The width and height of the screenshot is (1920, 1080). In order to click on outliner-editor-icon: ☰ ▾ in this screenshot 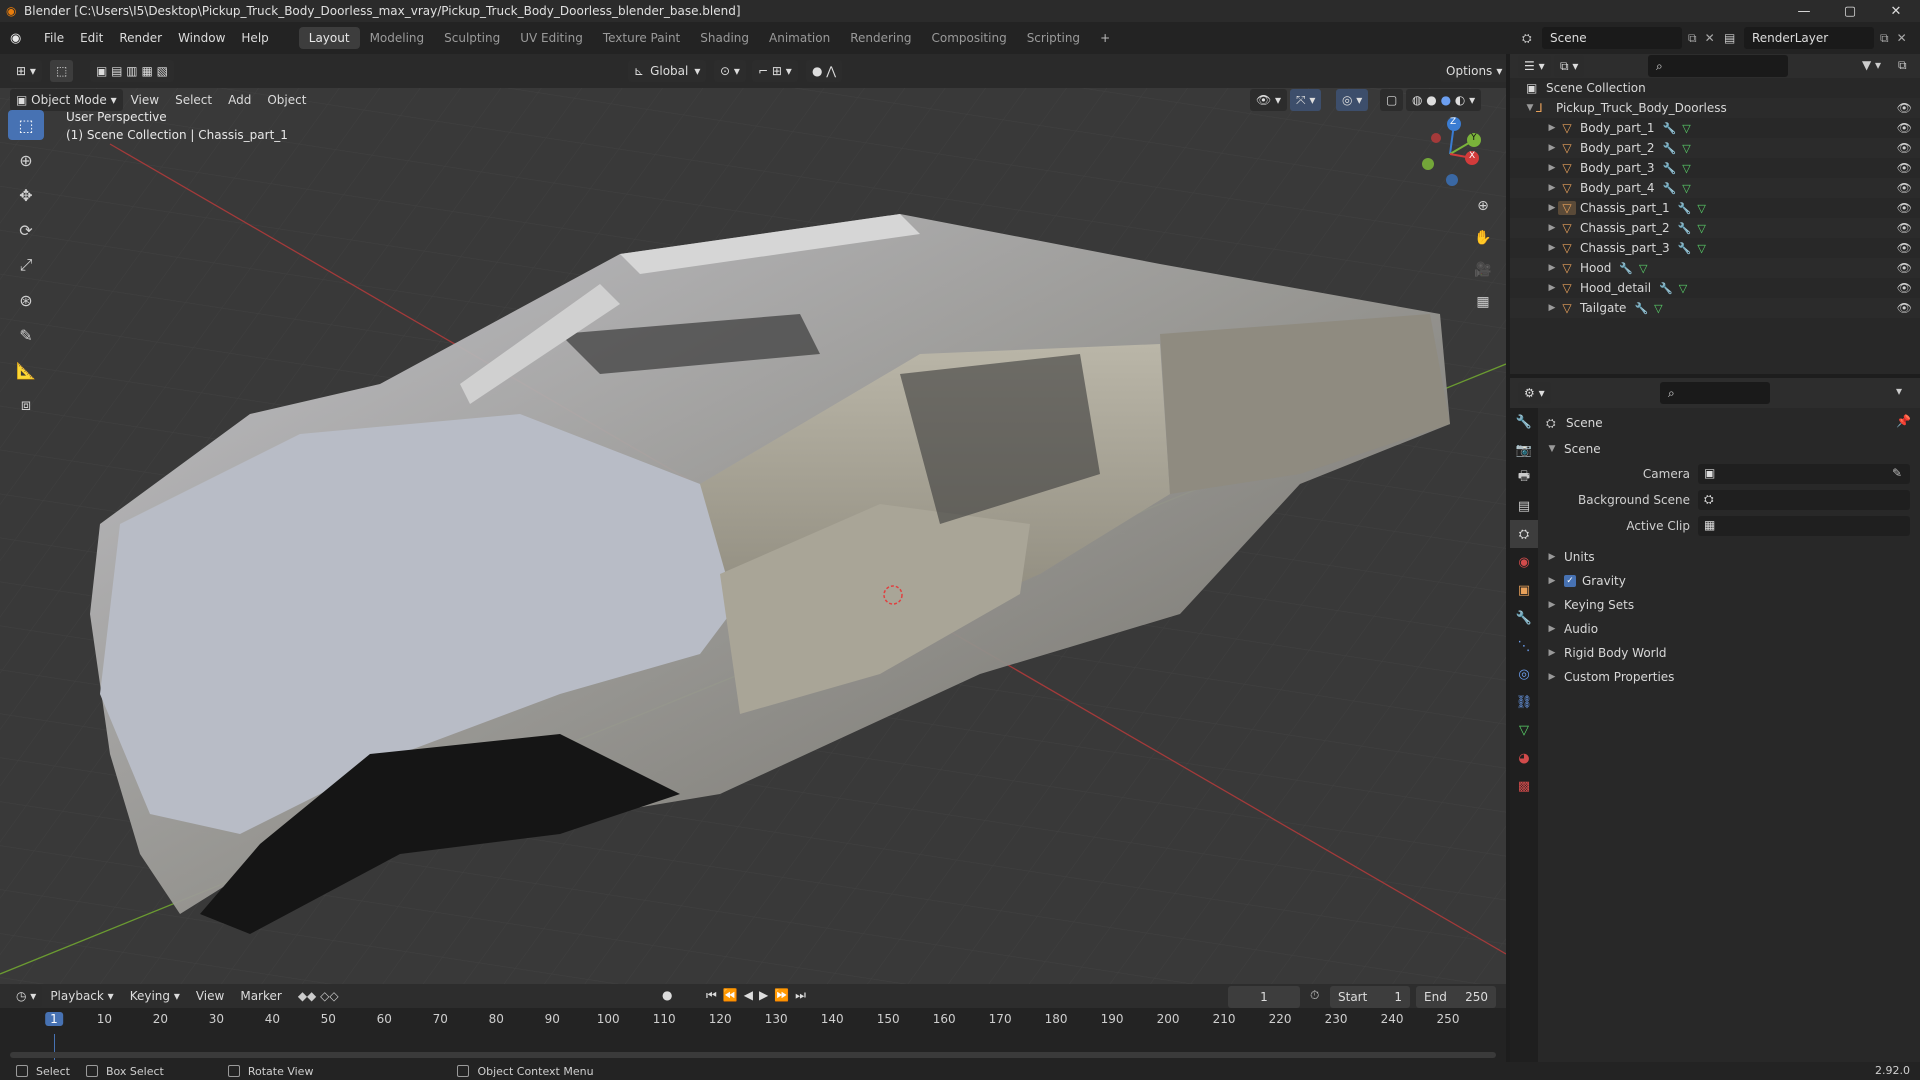, I will do `click(1534, 66)`.